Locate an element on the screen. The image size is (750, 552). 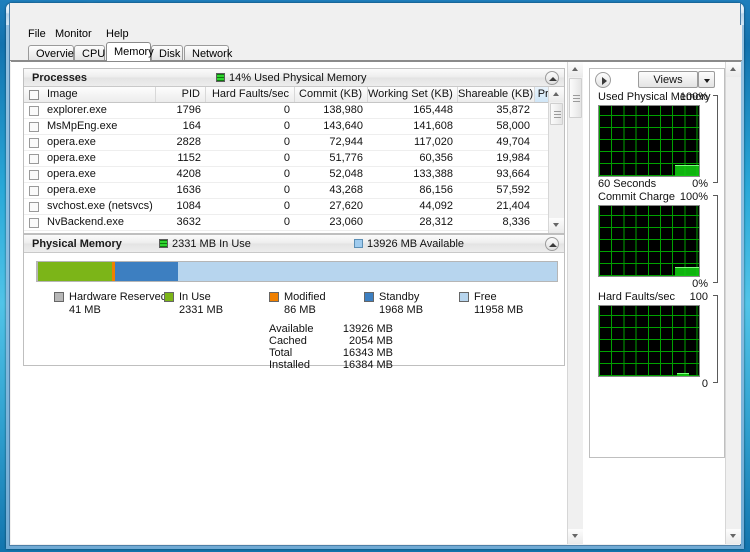
table-row: opera.exe1636043,26886,15657,59228,564 is located at coordinates (294, 191).